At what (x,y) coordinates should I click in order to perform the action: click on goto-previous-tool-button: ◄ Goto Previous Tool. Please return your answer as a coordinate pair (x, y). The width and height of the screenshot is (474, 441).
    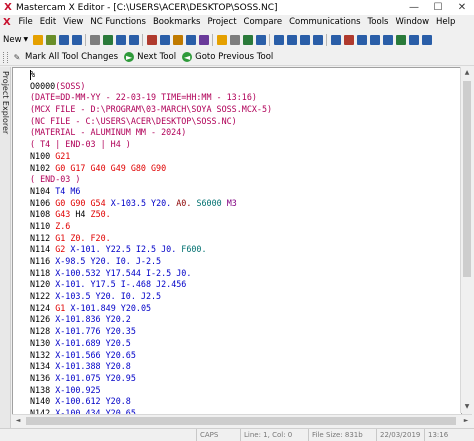
    Looking at the image, I should click on (227, 57).